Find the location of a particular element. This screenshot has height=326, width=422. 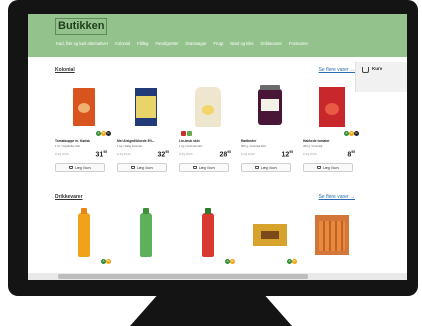

nav-item-frozen: Frostvarer is located at coordinates (298, 43).